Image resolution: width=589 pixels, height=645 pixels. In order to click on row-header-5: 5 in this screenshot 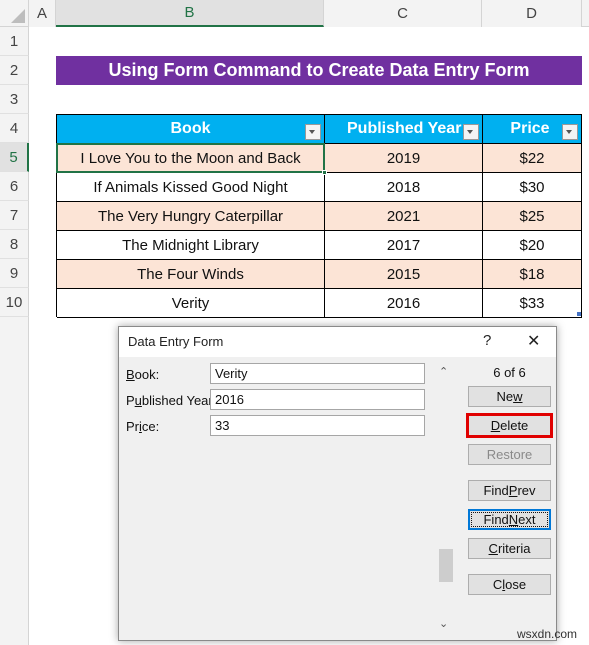, I will do `click(14, 157)`.